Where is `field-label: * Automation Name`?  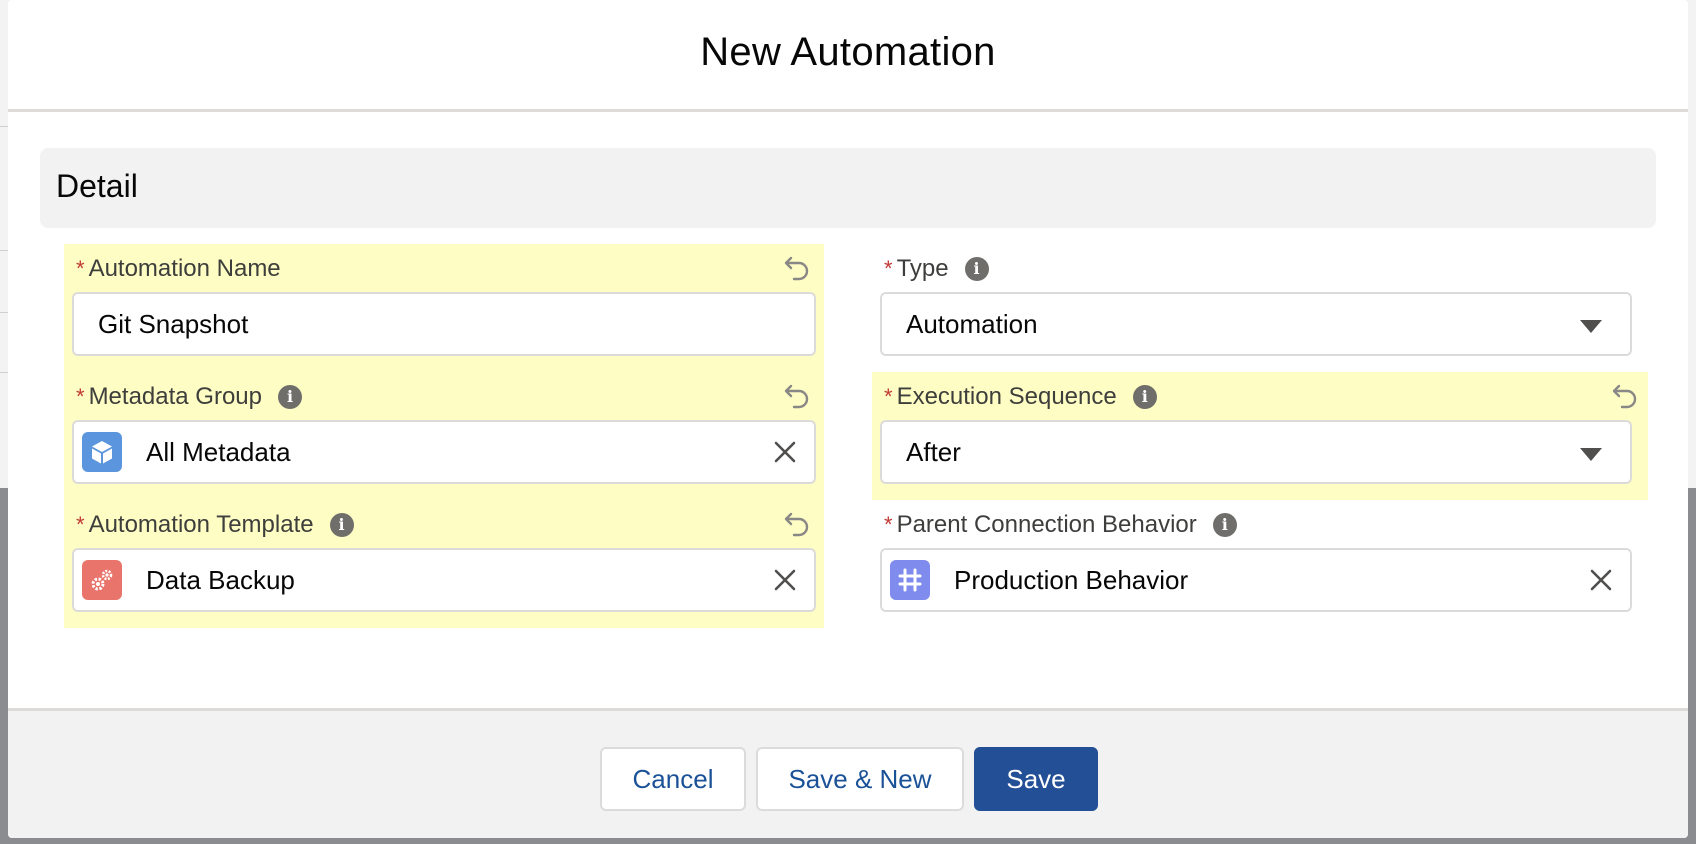
field-label: * Automation Name is located at coordinates (178, 269).